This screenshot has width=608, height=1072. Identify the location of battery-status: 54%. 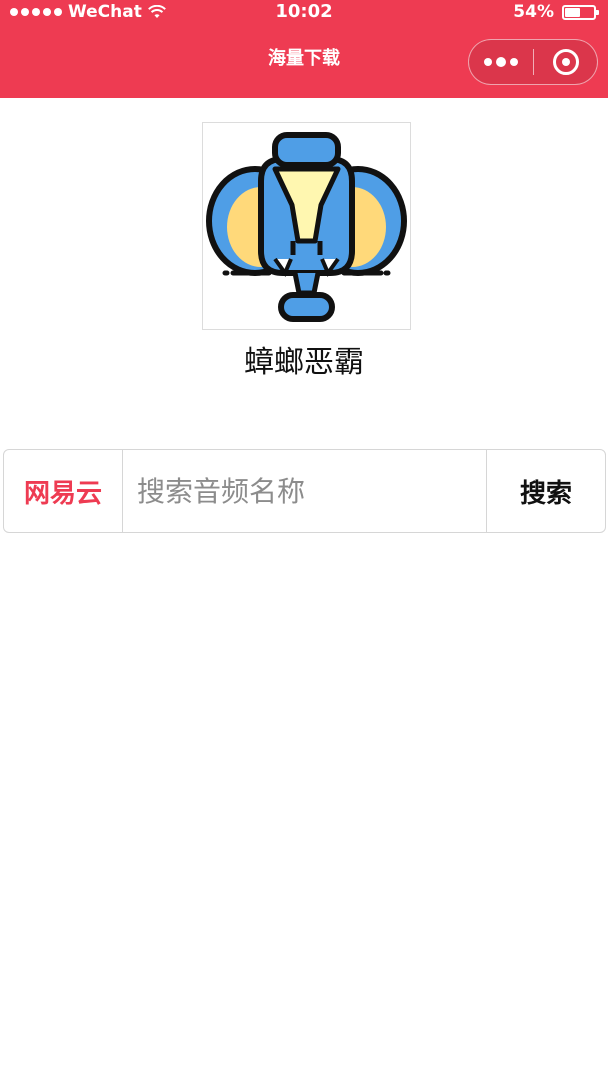
(556, 12).